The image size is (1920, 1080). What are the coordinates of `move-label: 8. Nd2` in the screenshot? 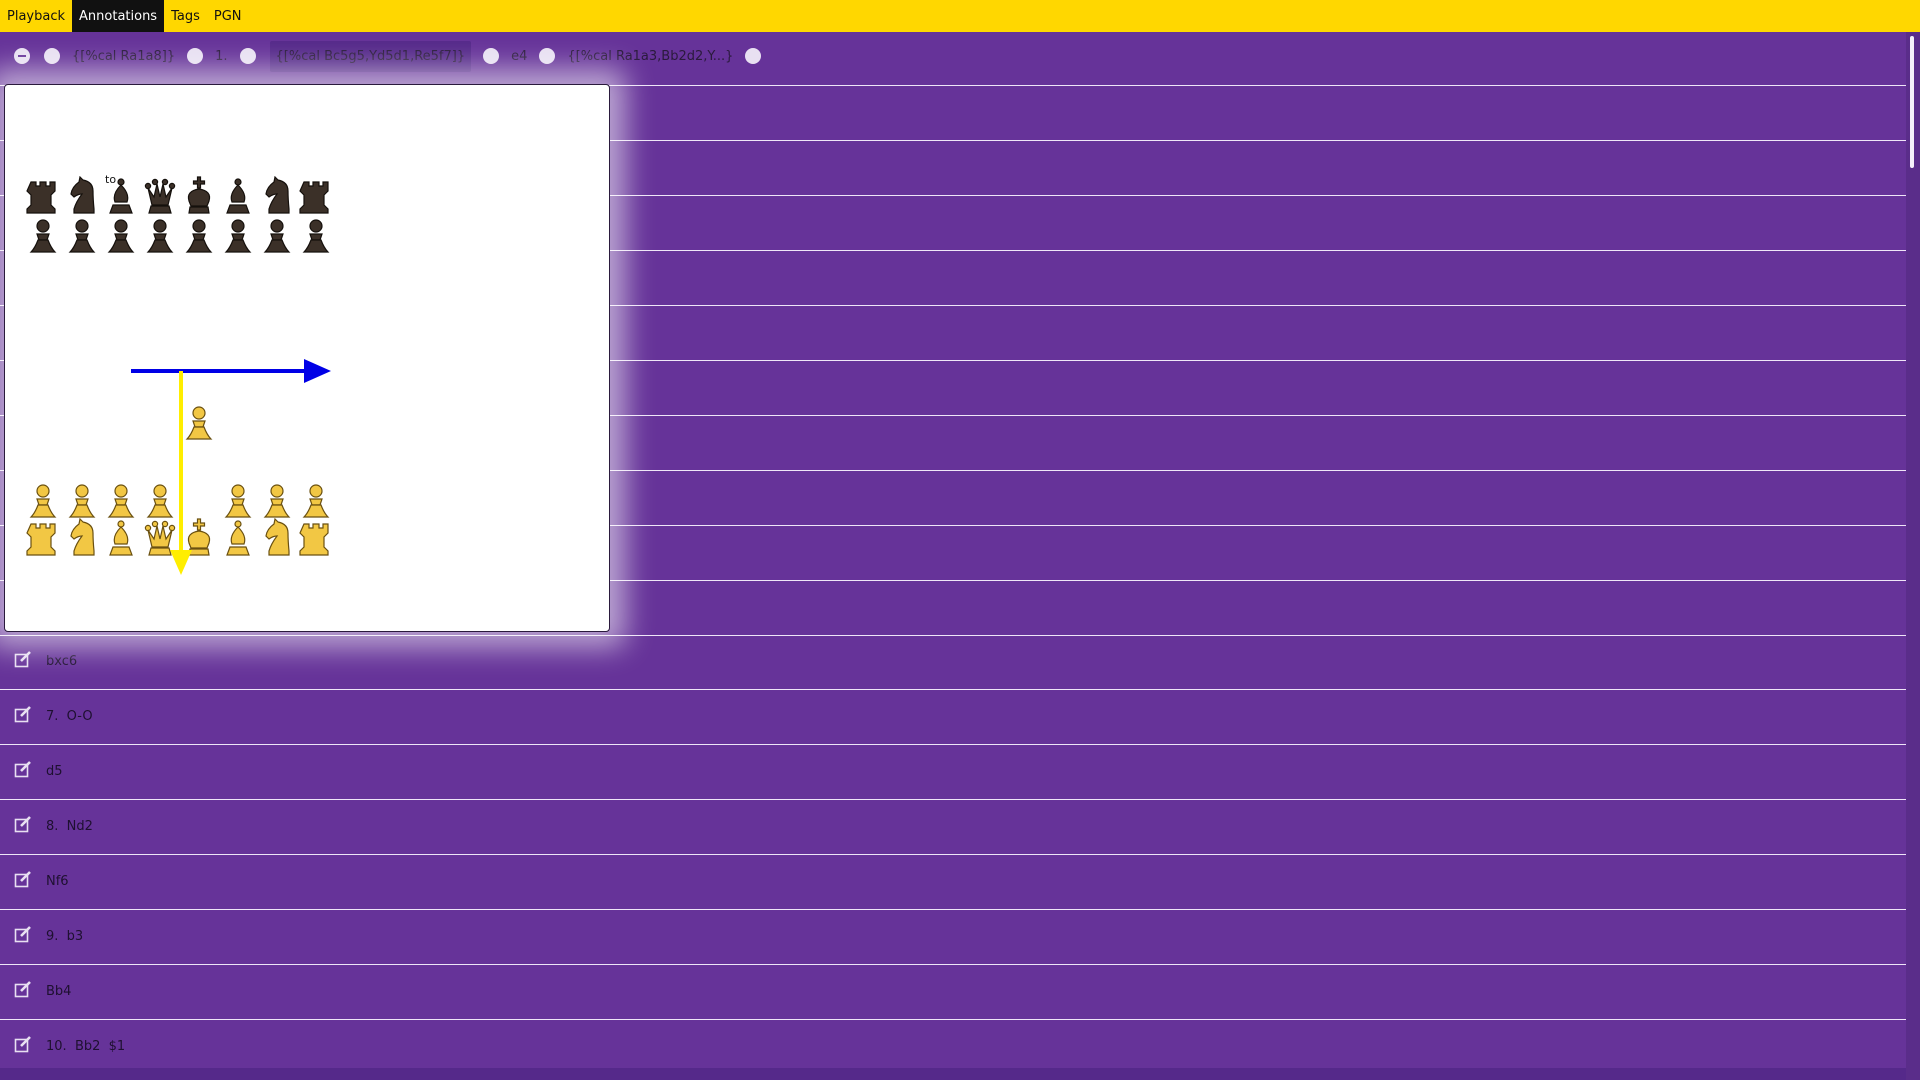 It's located at (69, 826).